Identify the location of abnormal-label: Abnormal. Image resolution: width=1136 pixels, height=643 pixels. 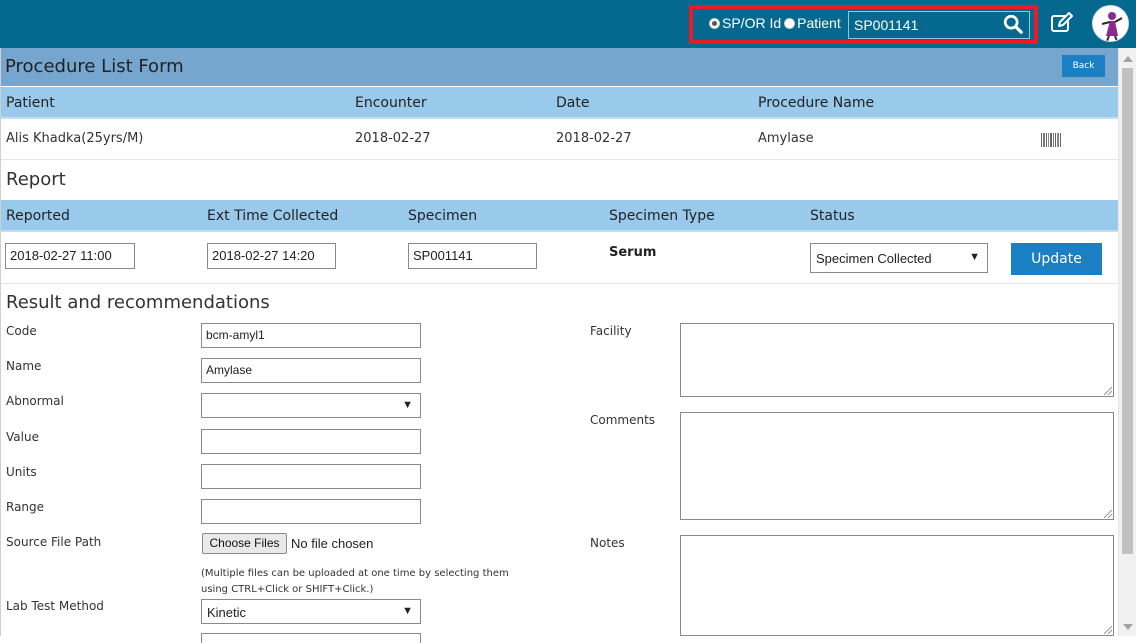
(35, 401).